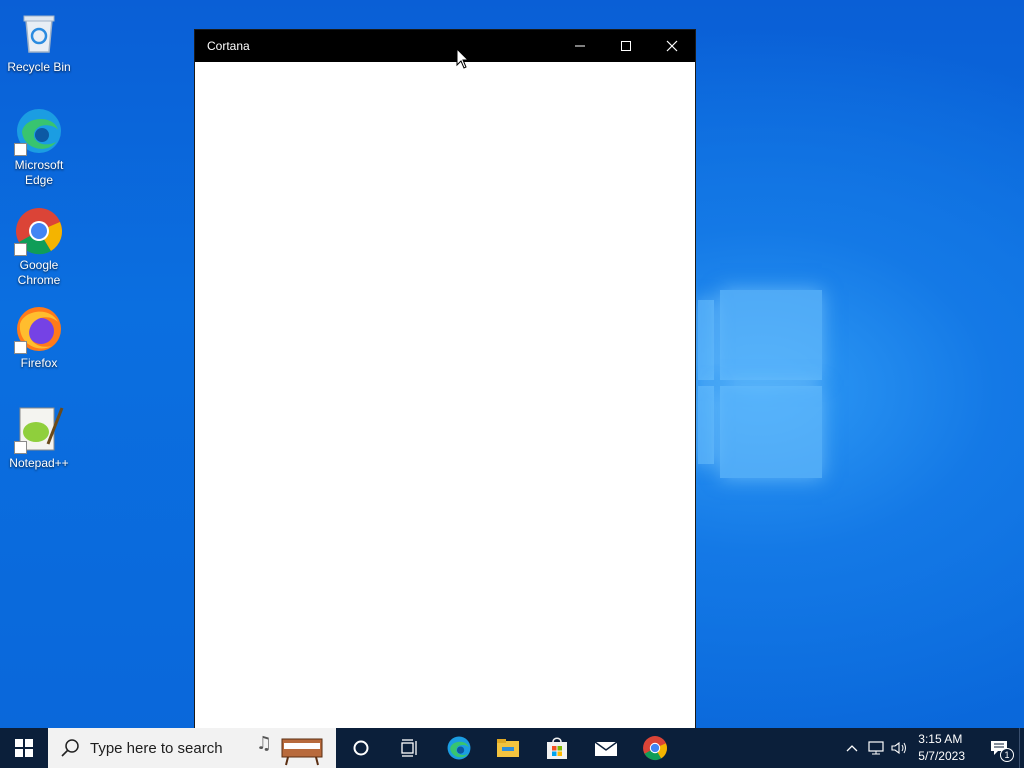 This screenshot has height=768, width=1024. I want to click on close-icon, so click(672, 46).